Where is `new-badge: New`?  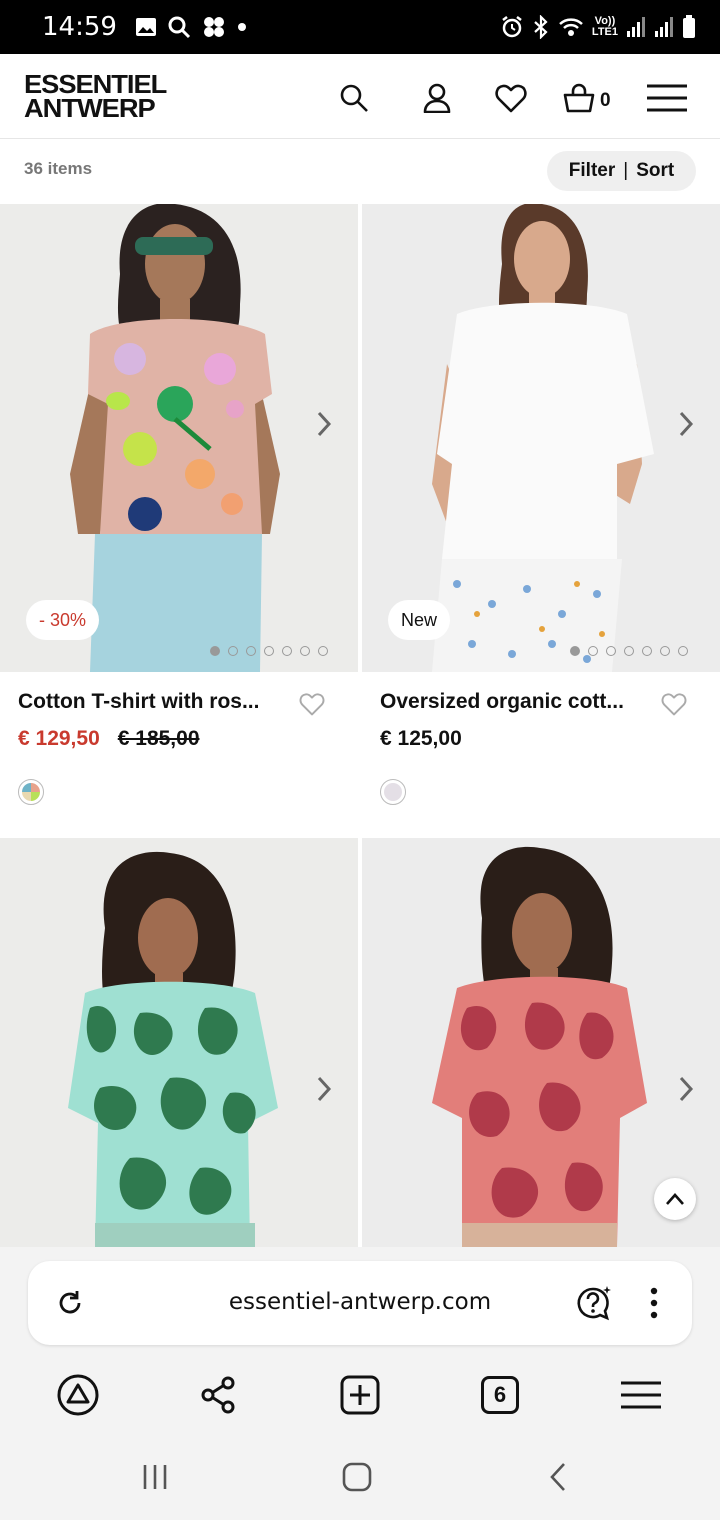 new-badge: New is located at coordinates (419, 620).